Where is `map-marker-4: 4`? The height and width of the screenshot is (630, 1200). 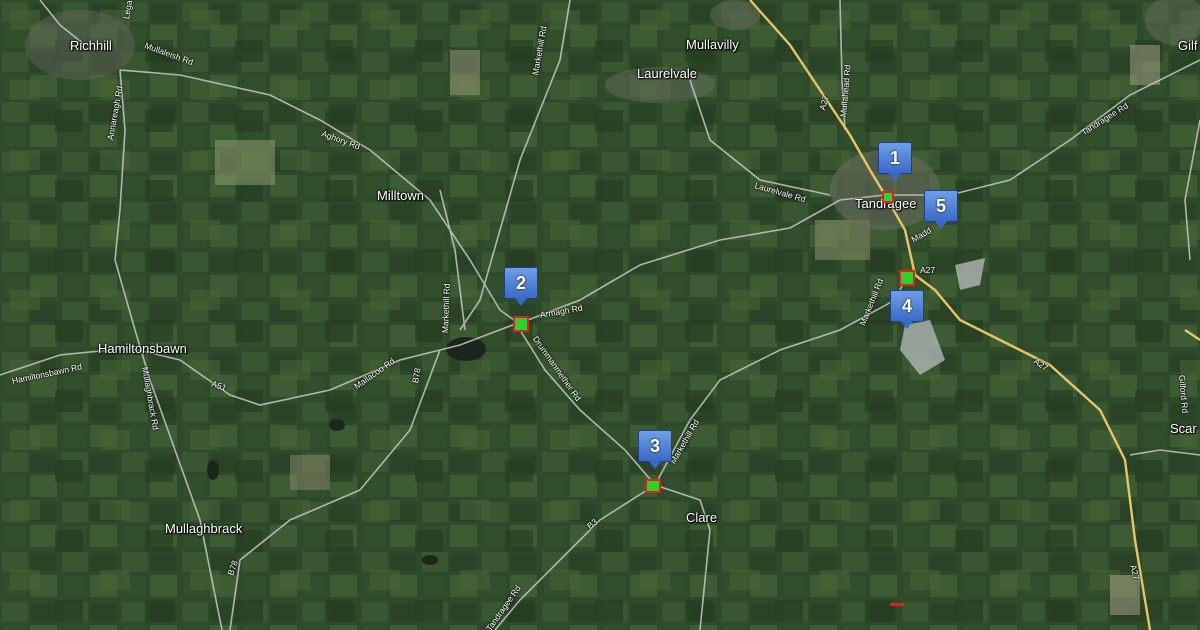 map-marker-4: 4 is located at coordinates (907, 310).